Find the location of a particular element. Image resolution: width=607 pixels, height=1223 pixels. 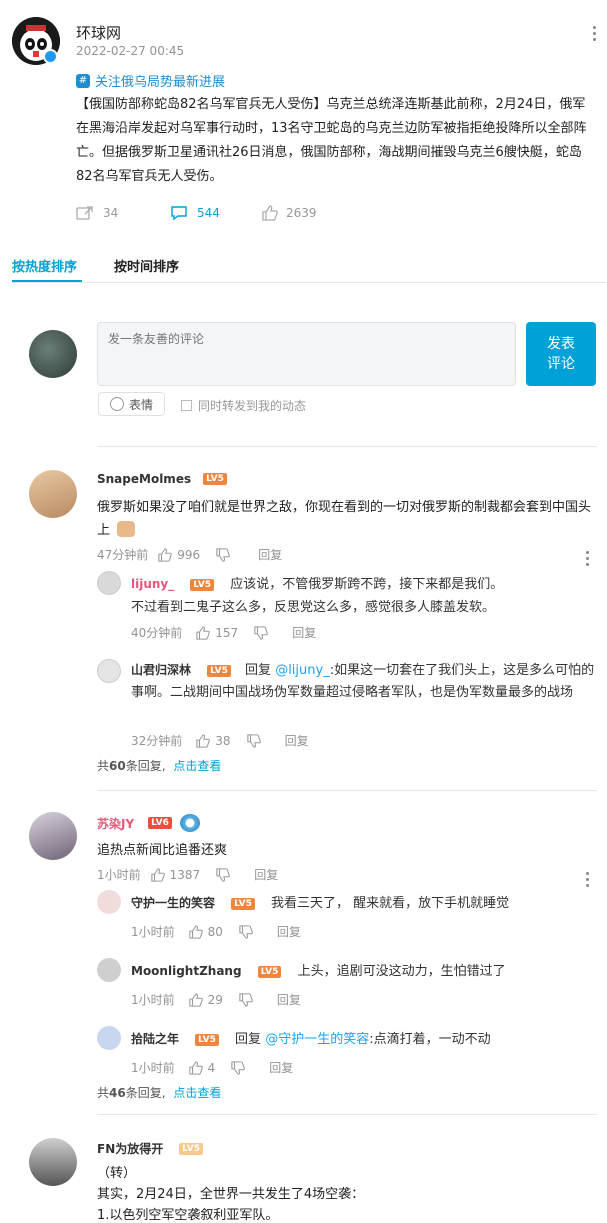

repost-checkbox: 同时转发到我的动态 is located at coordinates (243, 405).